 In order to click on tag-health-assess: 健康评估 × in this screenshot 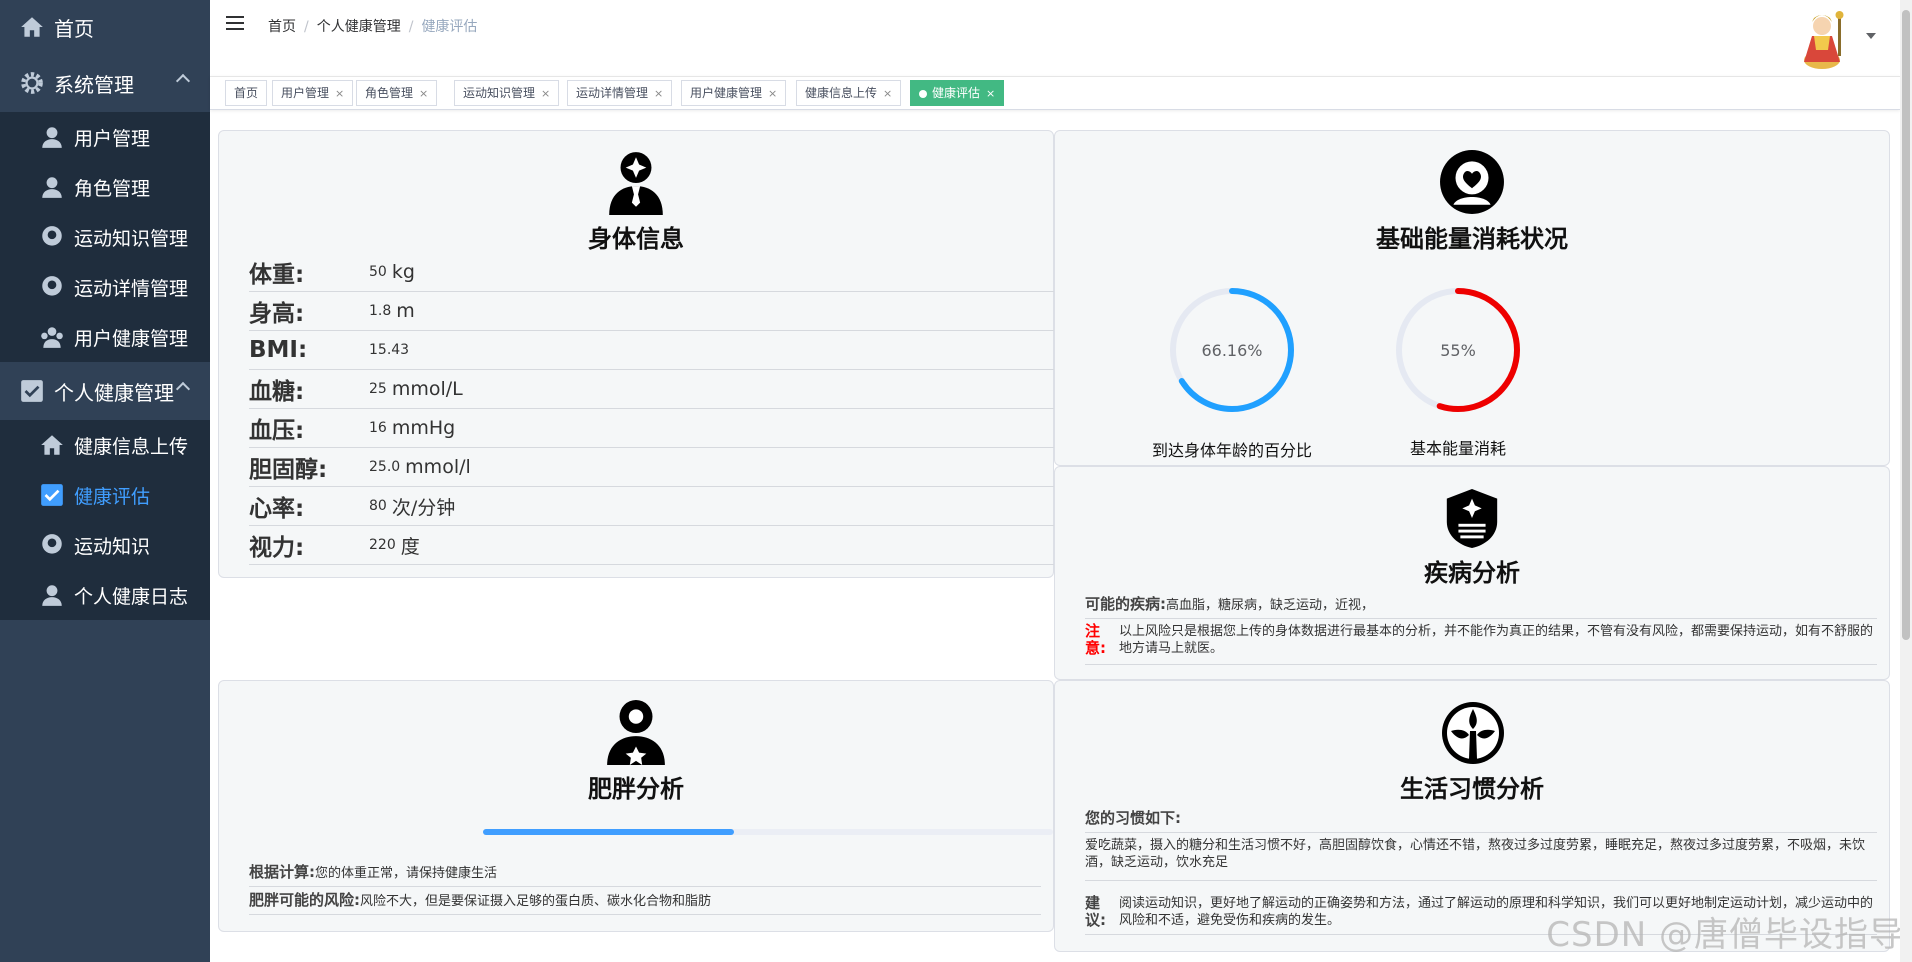, I will do `click(957, 93)`.